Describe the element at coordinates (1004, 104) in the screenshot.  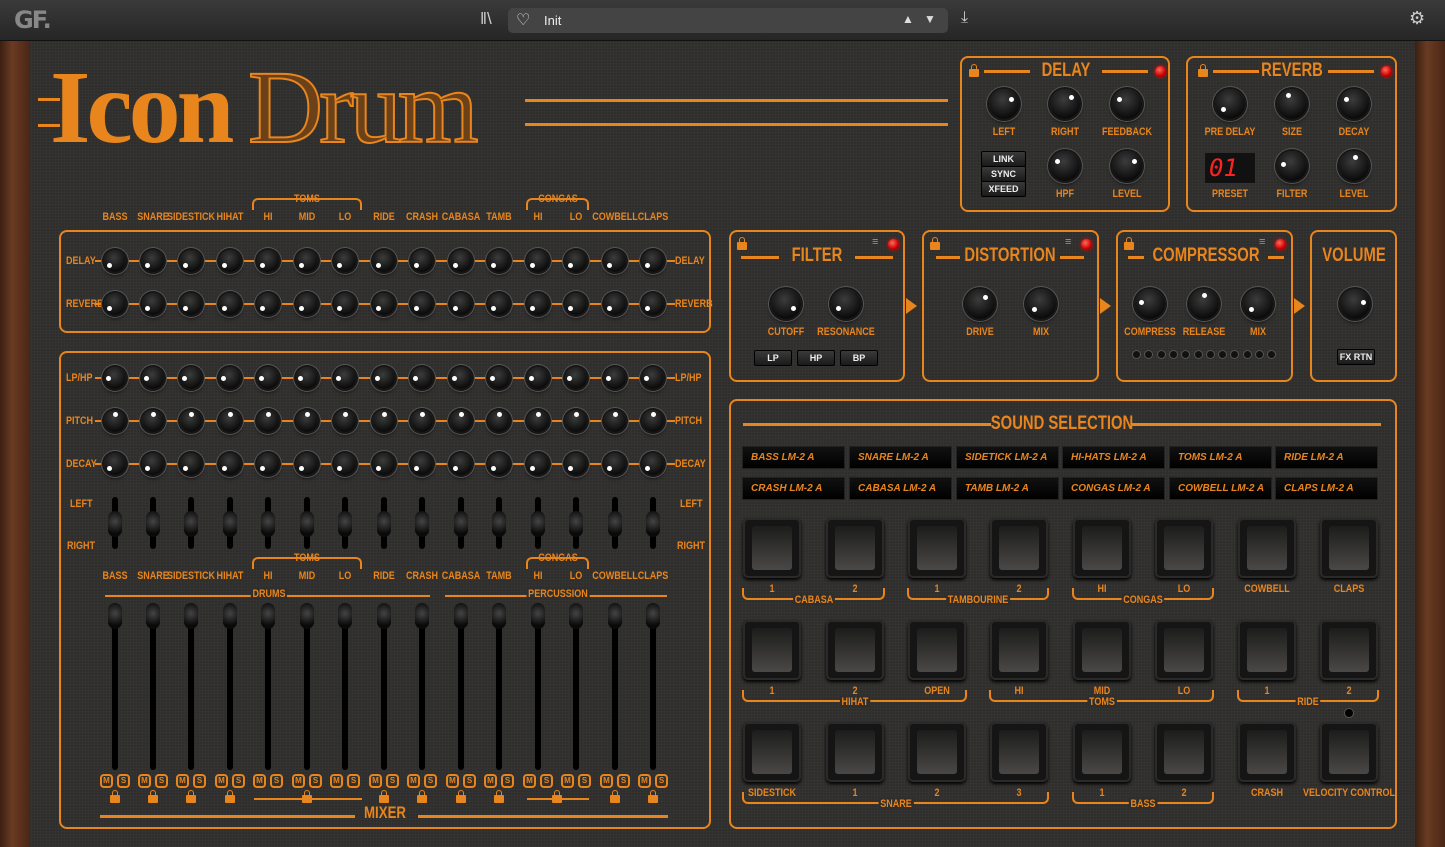
I see `delay-left-knob` at that location.